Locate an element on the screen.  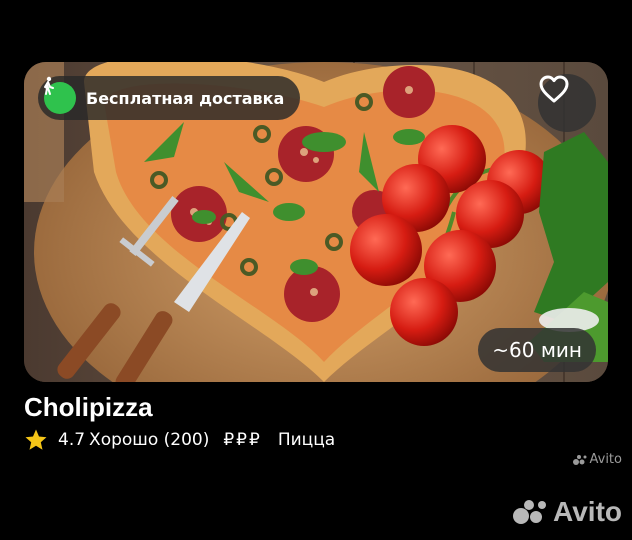
delivery-time-badge: ~60 мин is located at coordinates (537, 350).